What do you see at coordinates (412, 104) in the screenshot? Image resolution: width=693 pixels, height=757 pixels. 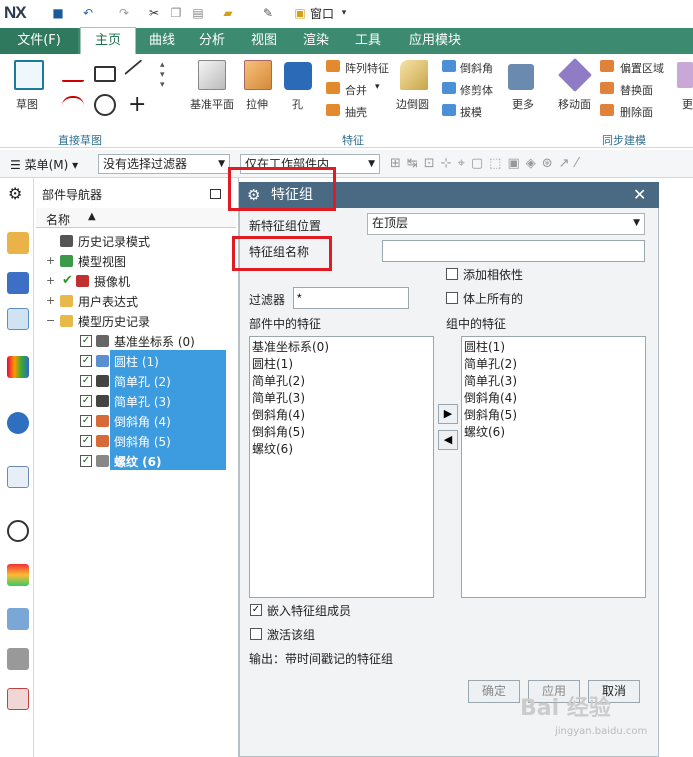 I see `edge-blend-label: 边倒圆` at bounding box center [412, 104].